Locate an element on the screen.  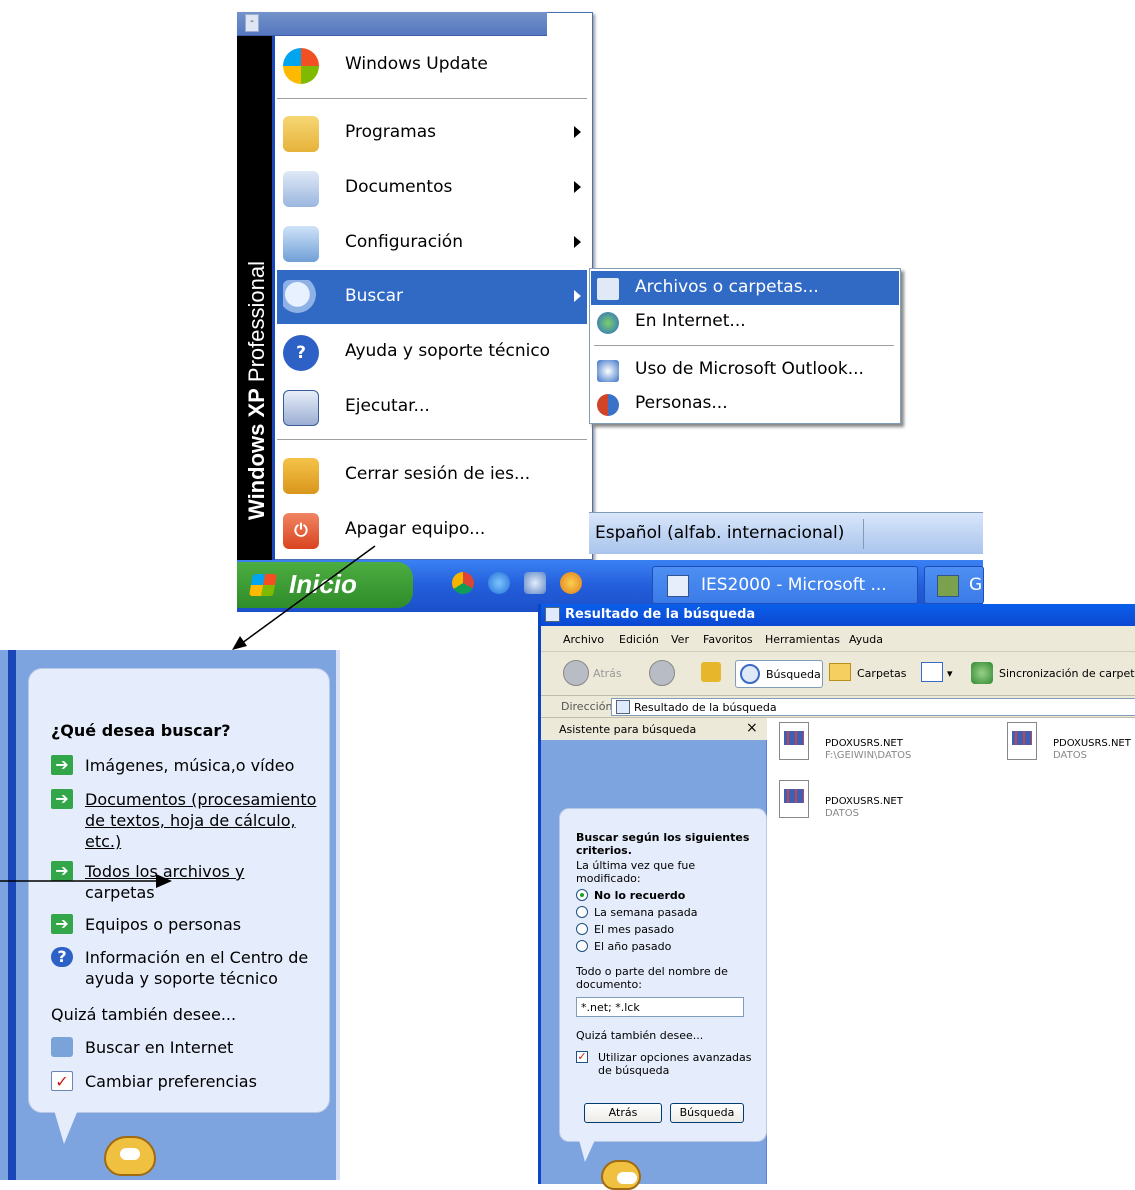
up-folder-button is located at coordinates (712, 674).